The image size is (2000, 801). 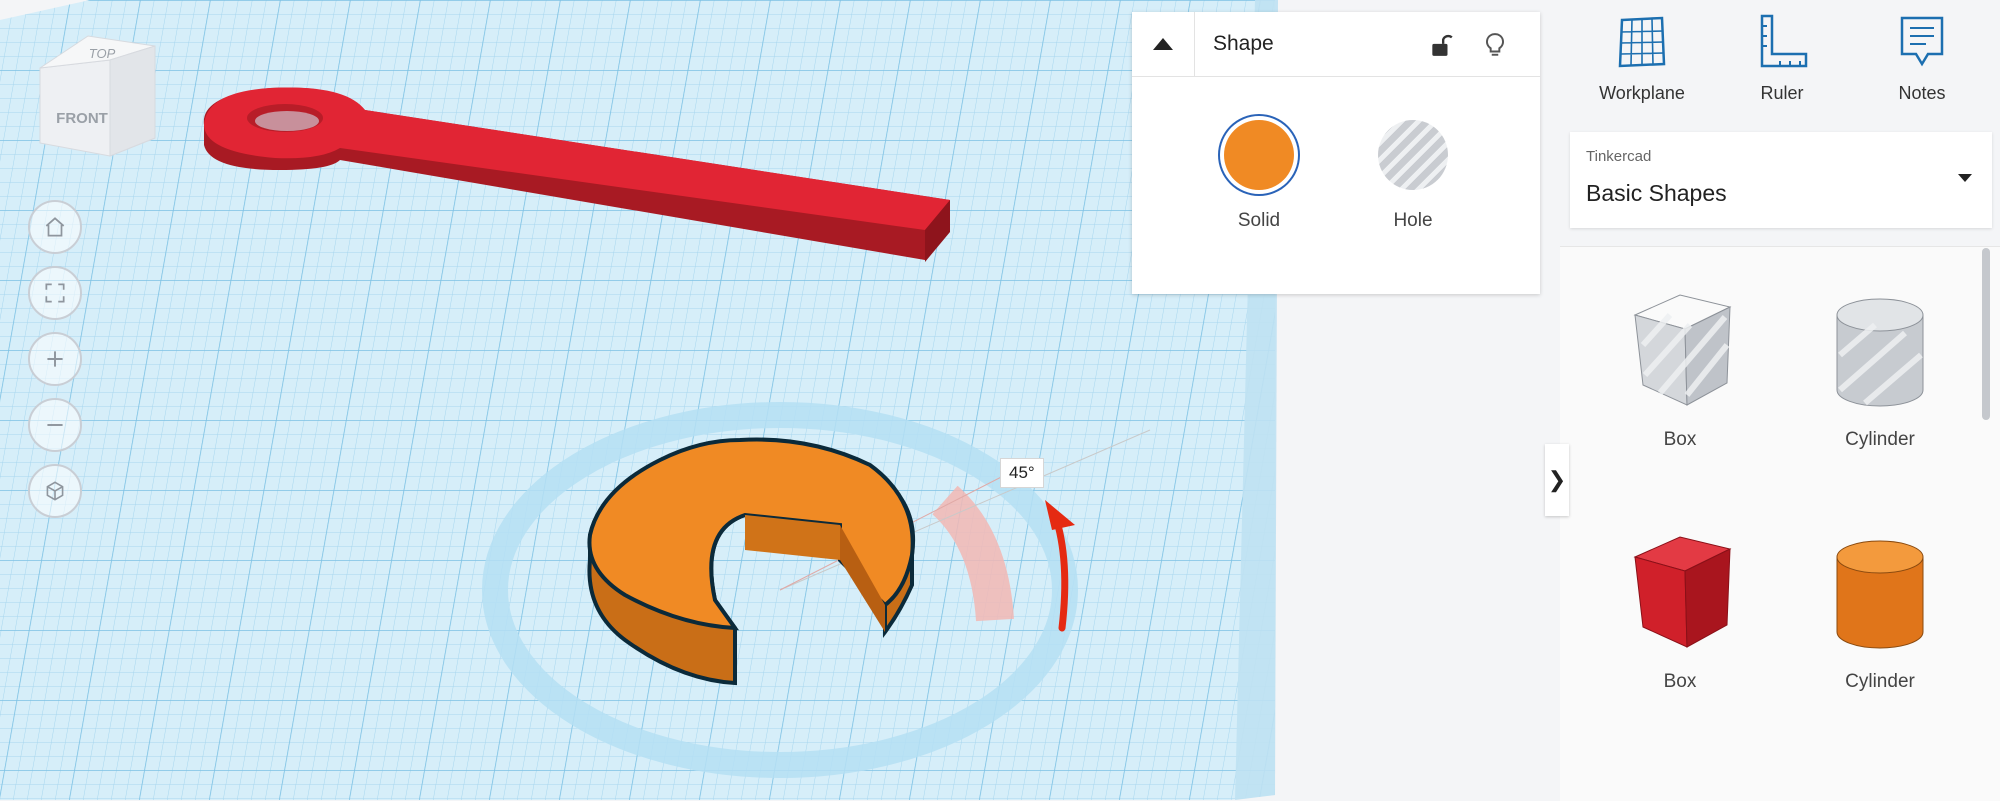 I want to click on shape-item-box-hole: Box, so click(x=1680, y=368).